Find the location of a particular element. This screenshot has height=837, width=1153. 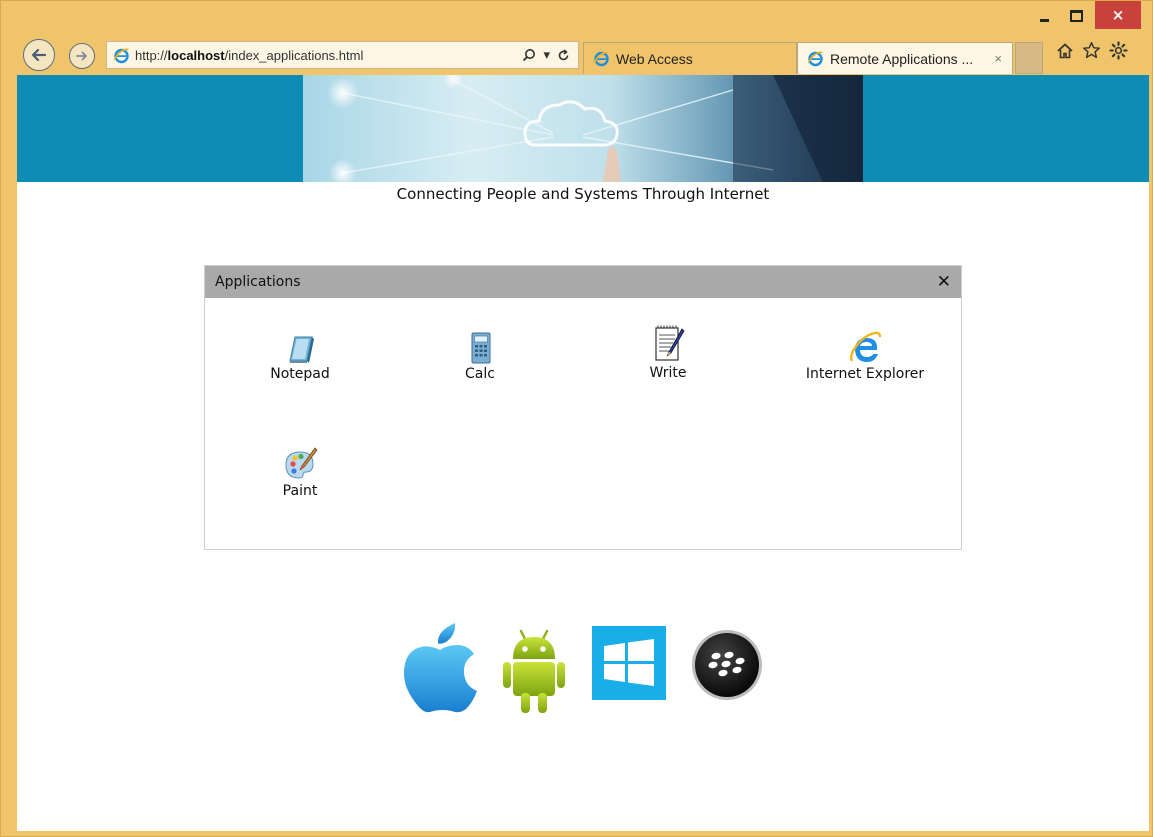

cloud-banner-image is located at coordinates (583, 128).